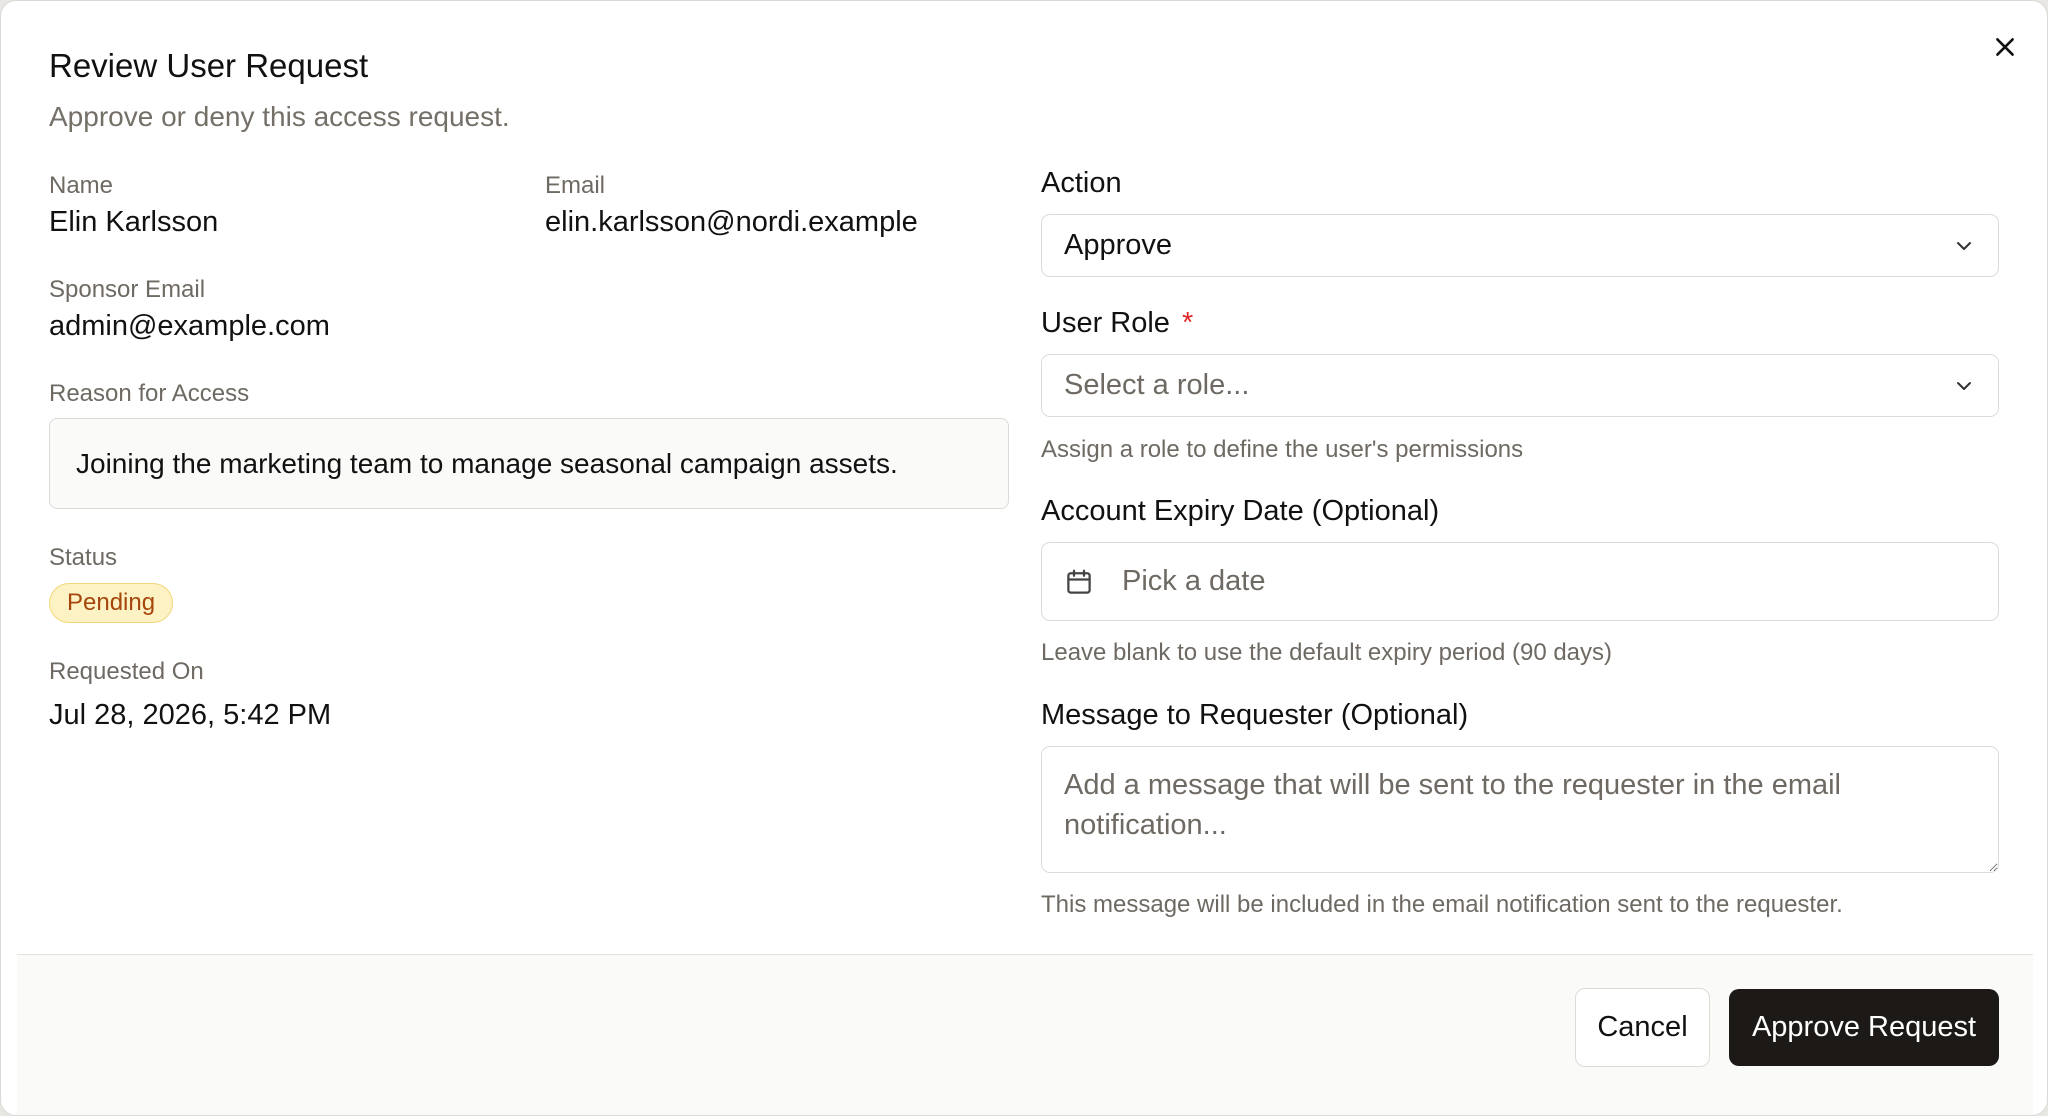  What do you see at coordinates (1194, 581) in the screenshot?
I see `expiry-date-placeholder: Pick a date` at bounding box center [1194, 581].